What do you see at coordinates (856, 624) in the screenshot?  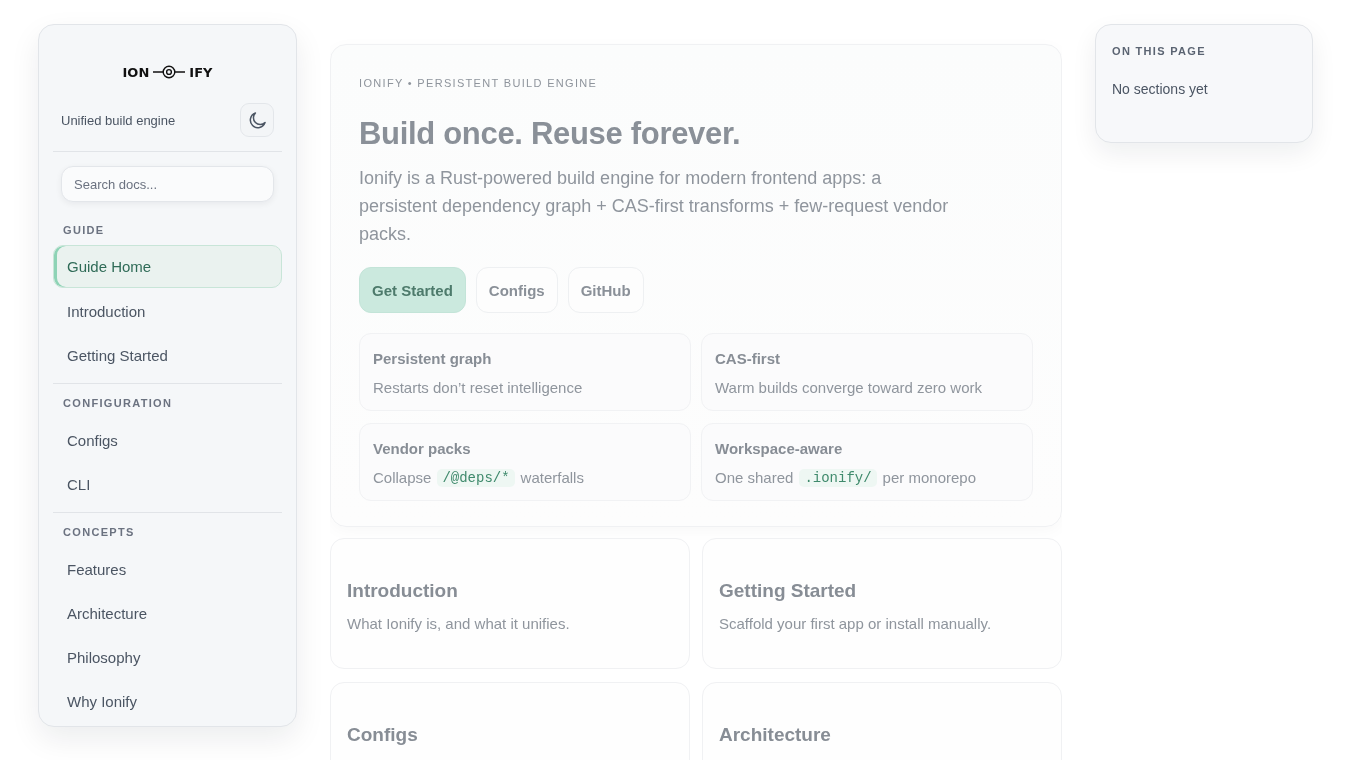 I see `doc-card-description: Scaffold your first app or install manually.` at bounding box center [856, 624].